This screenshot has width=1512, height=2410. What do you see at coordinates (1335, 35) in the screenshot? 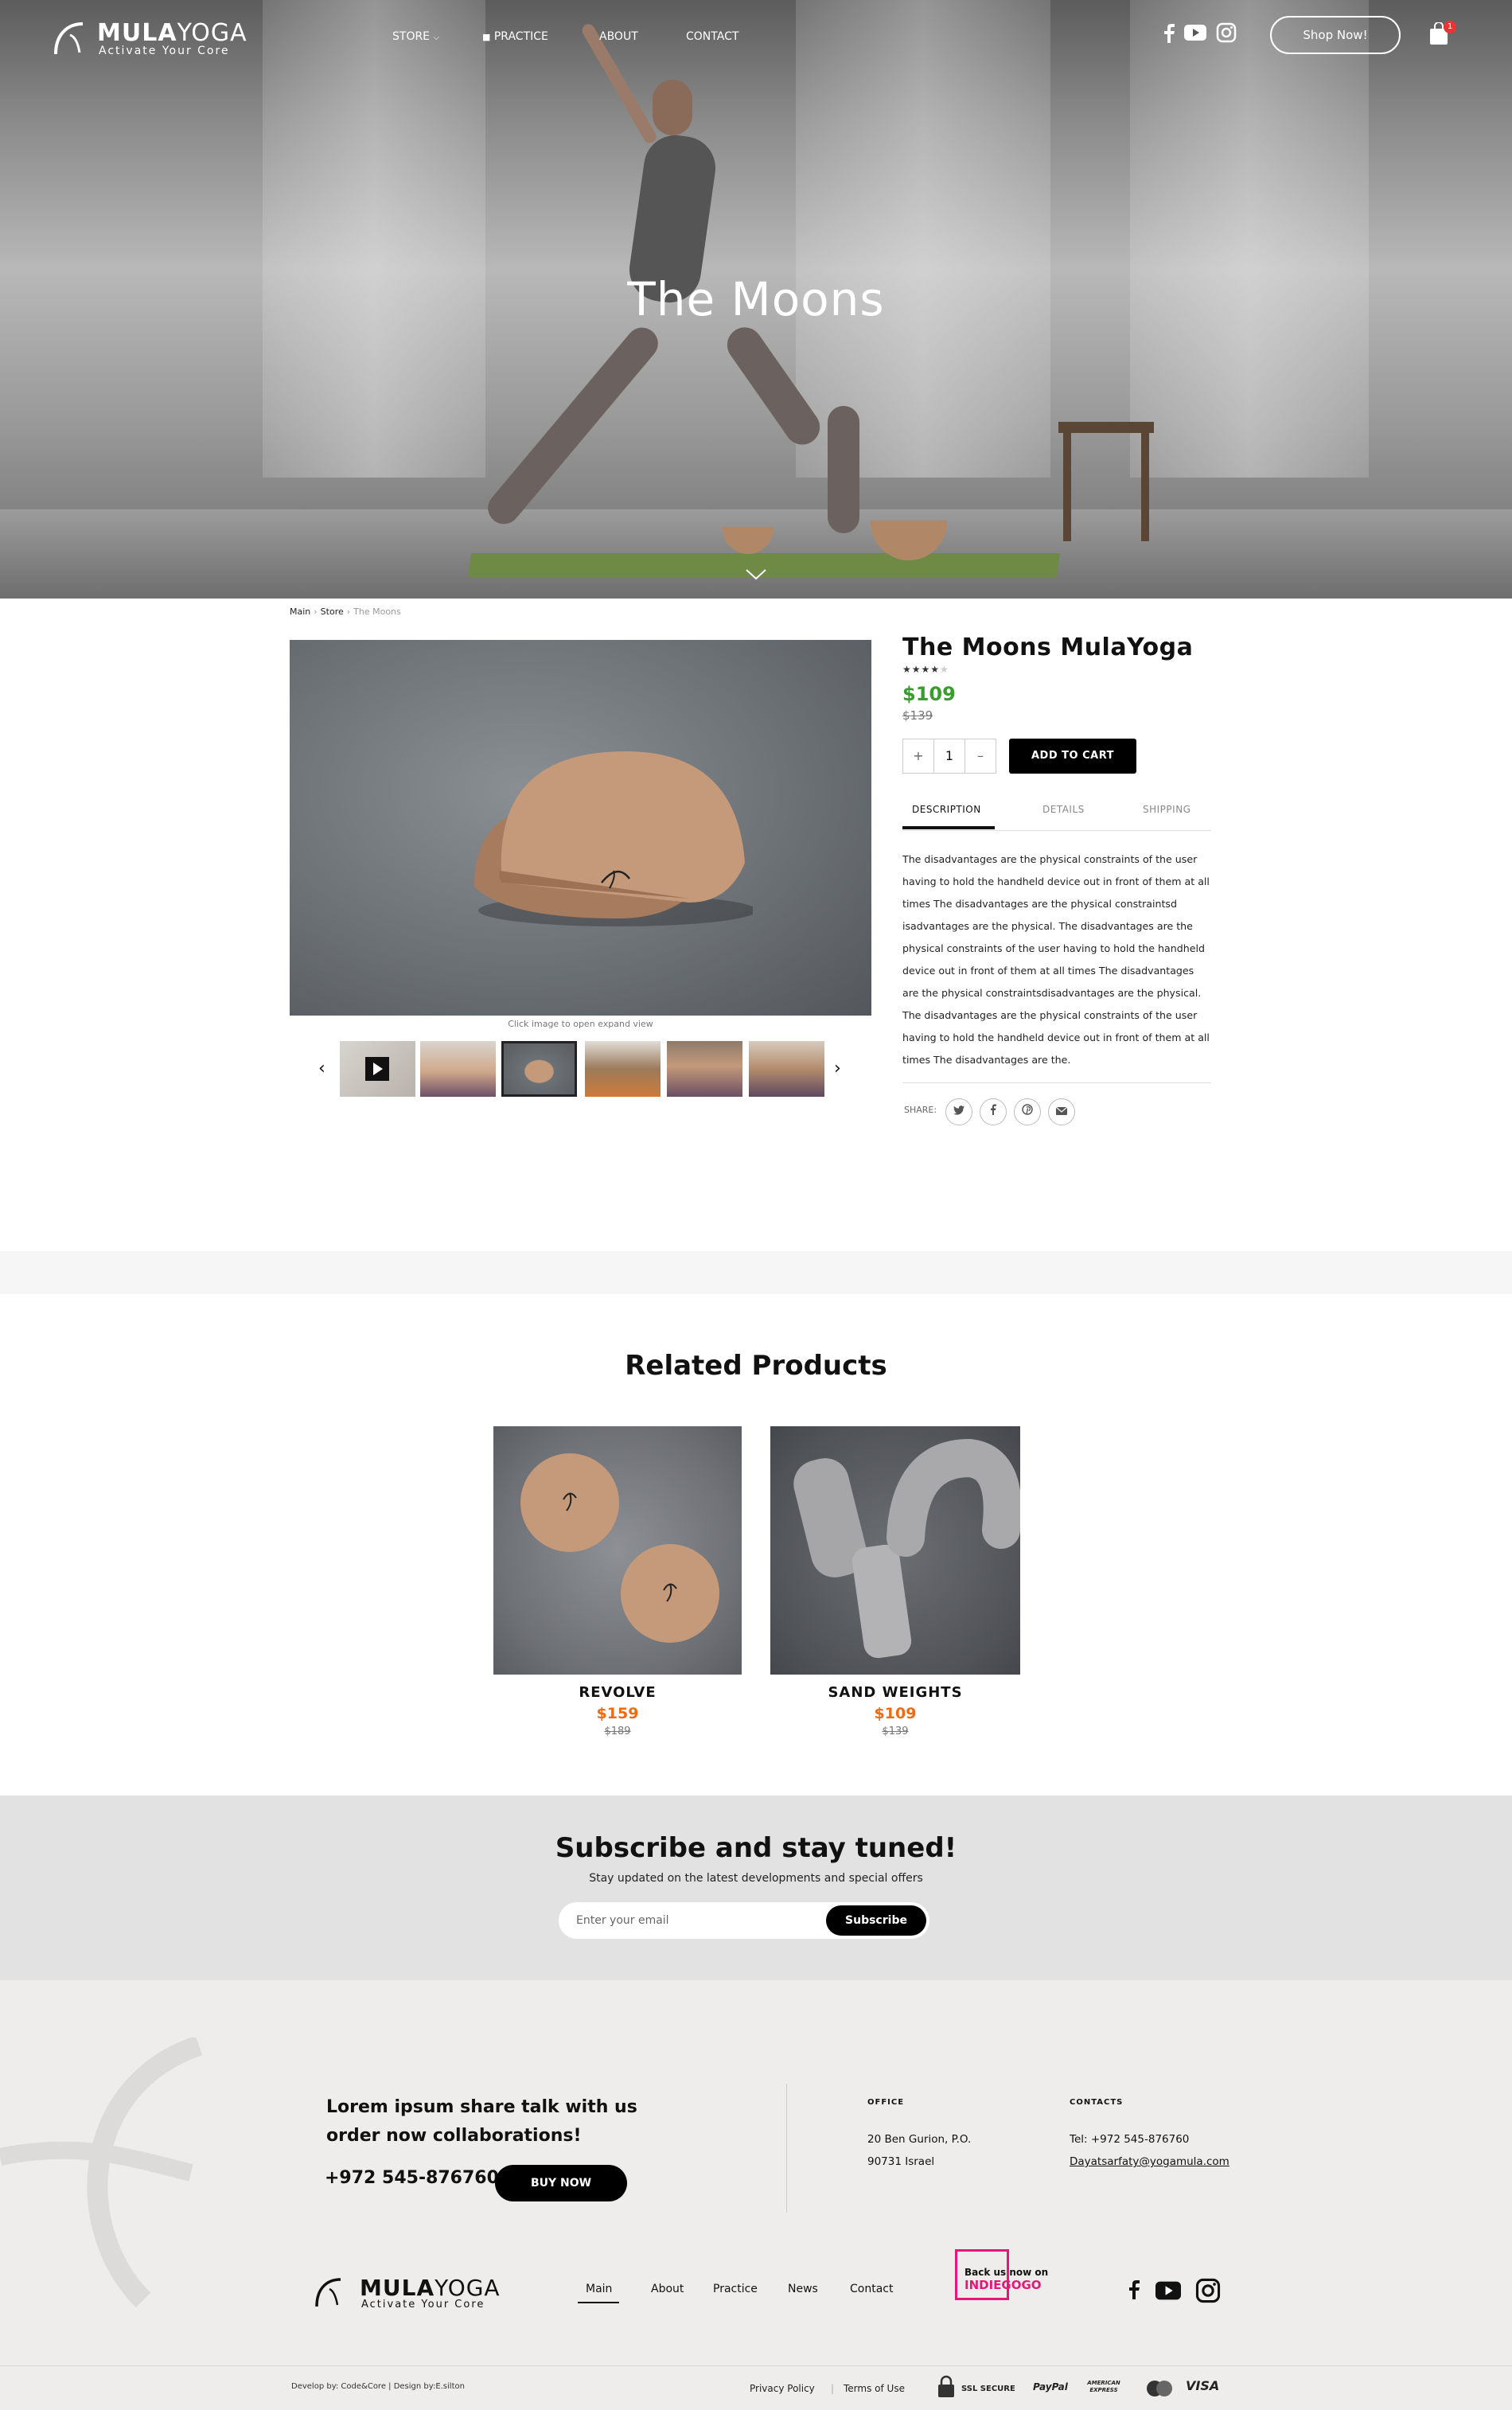
I see `shop-now-button: Shop Now!` at bounding box center [1335, 35].